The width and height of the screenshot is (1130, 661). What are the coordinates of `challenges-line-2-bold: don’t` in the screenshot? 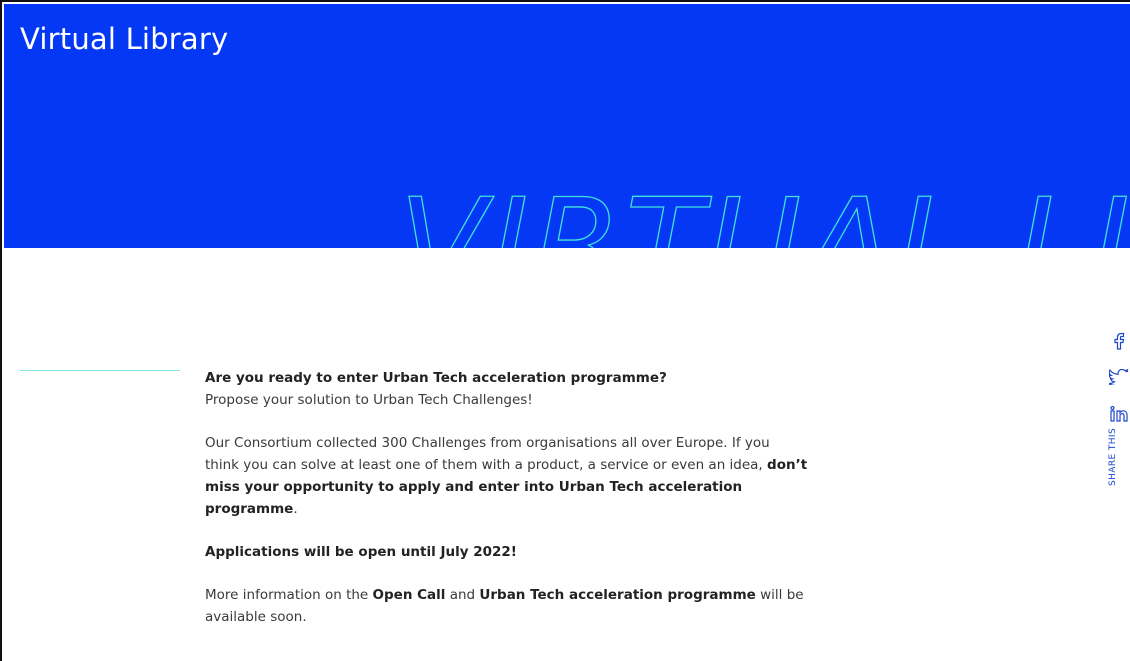 It's located at (787, 465).